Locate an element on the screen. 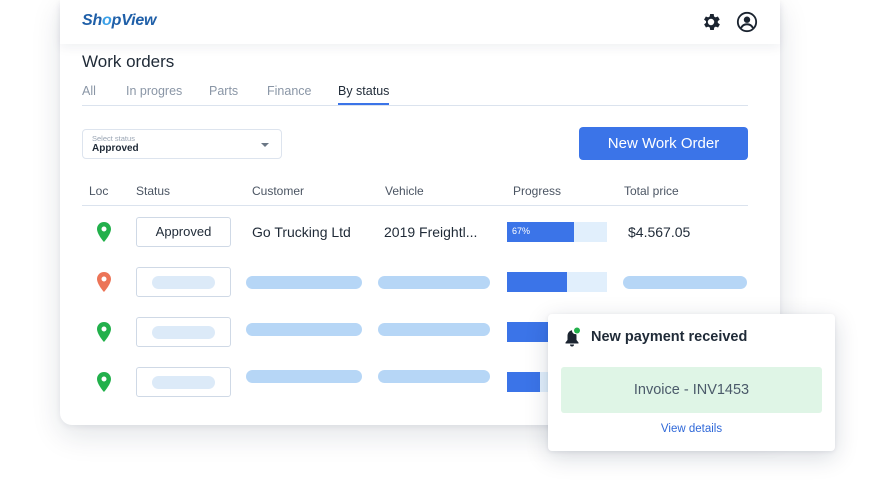 This screenshot has height=491, width=870. top-bar: ShopView is located at coordinates (420, 22).